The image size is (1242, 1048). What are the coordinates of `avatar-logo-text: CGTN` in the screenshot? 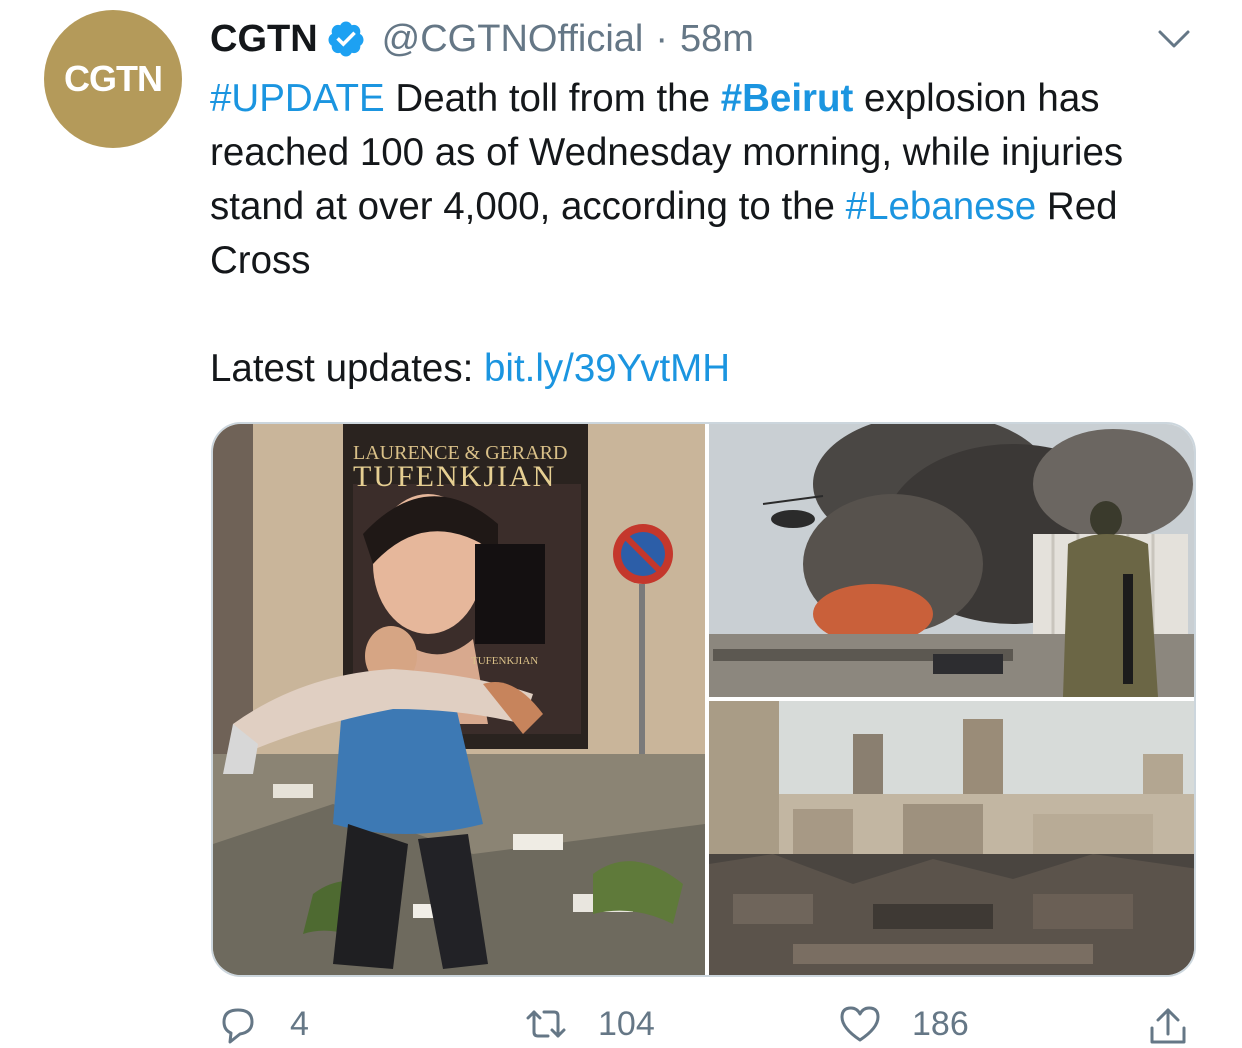 It's located at (113, 78).